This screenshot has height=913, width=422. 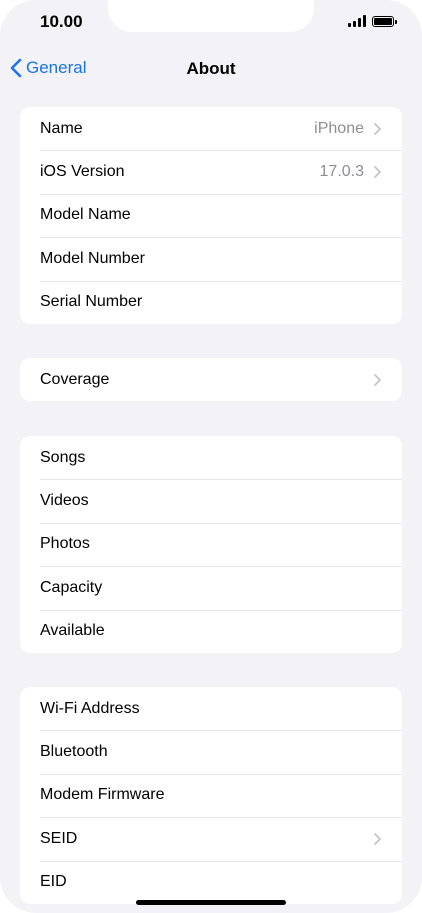 What do you see at coordinates (211, 171) in the screenshot?
I see `row-ios-version: iOS Version 17.0.3` at bounding box center [211, 171].